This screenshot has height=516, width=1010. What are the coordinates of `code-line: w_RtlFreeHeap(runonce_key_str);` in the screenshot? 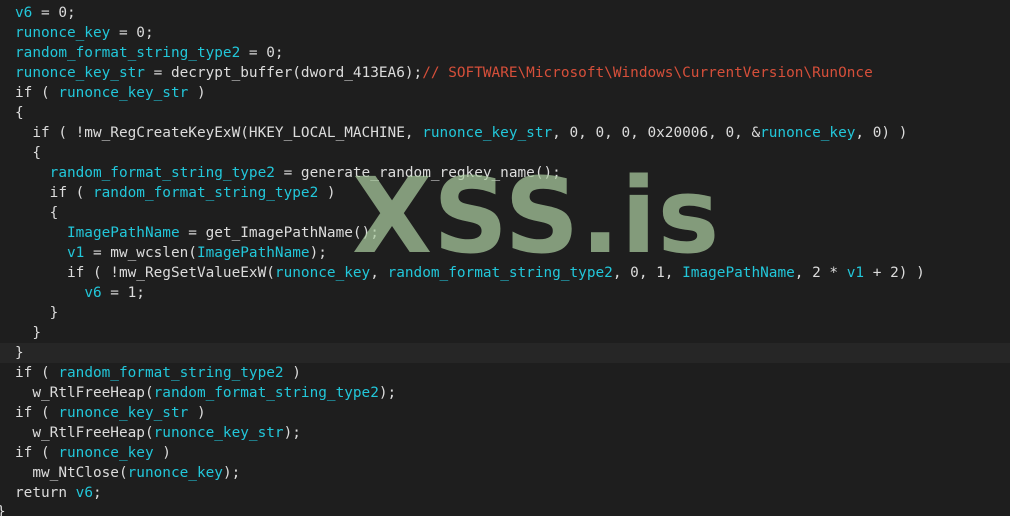 It's located at (505, 433).